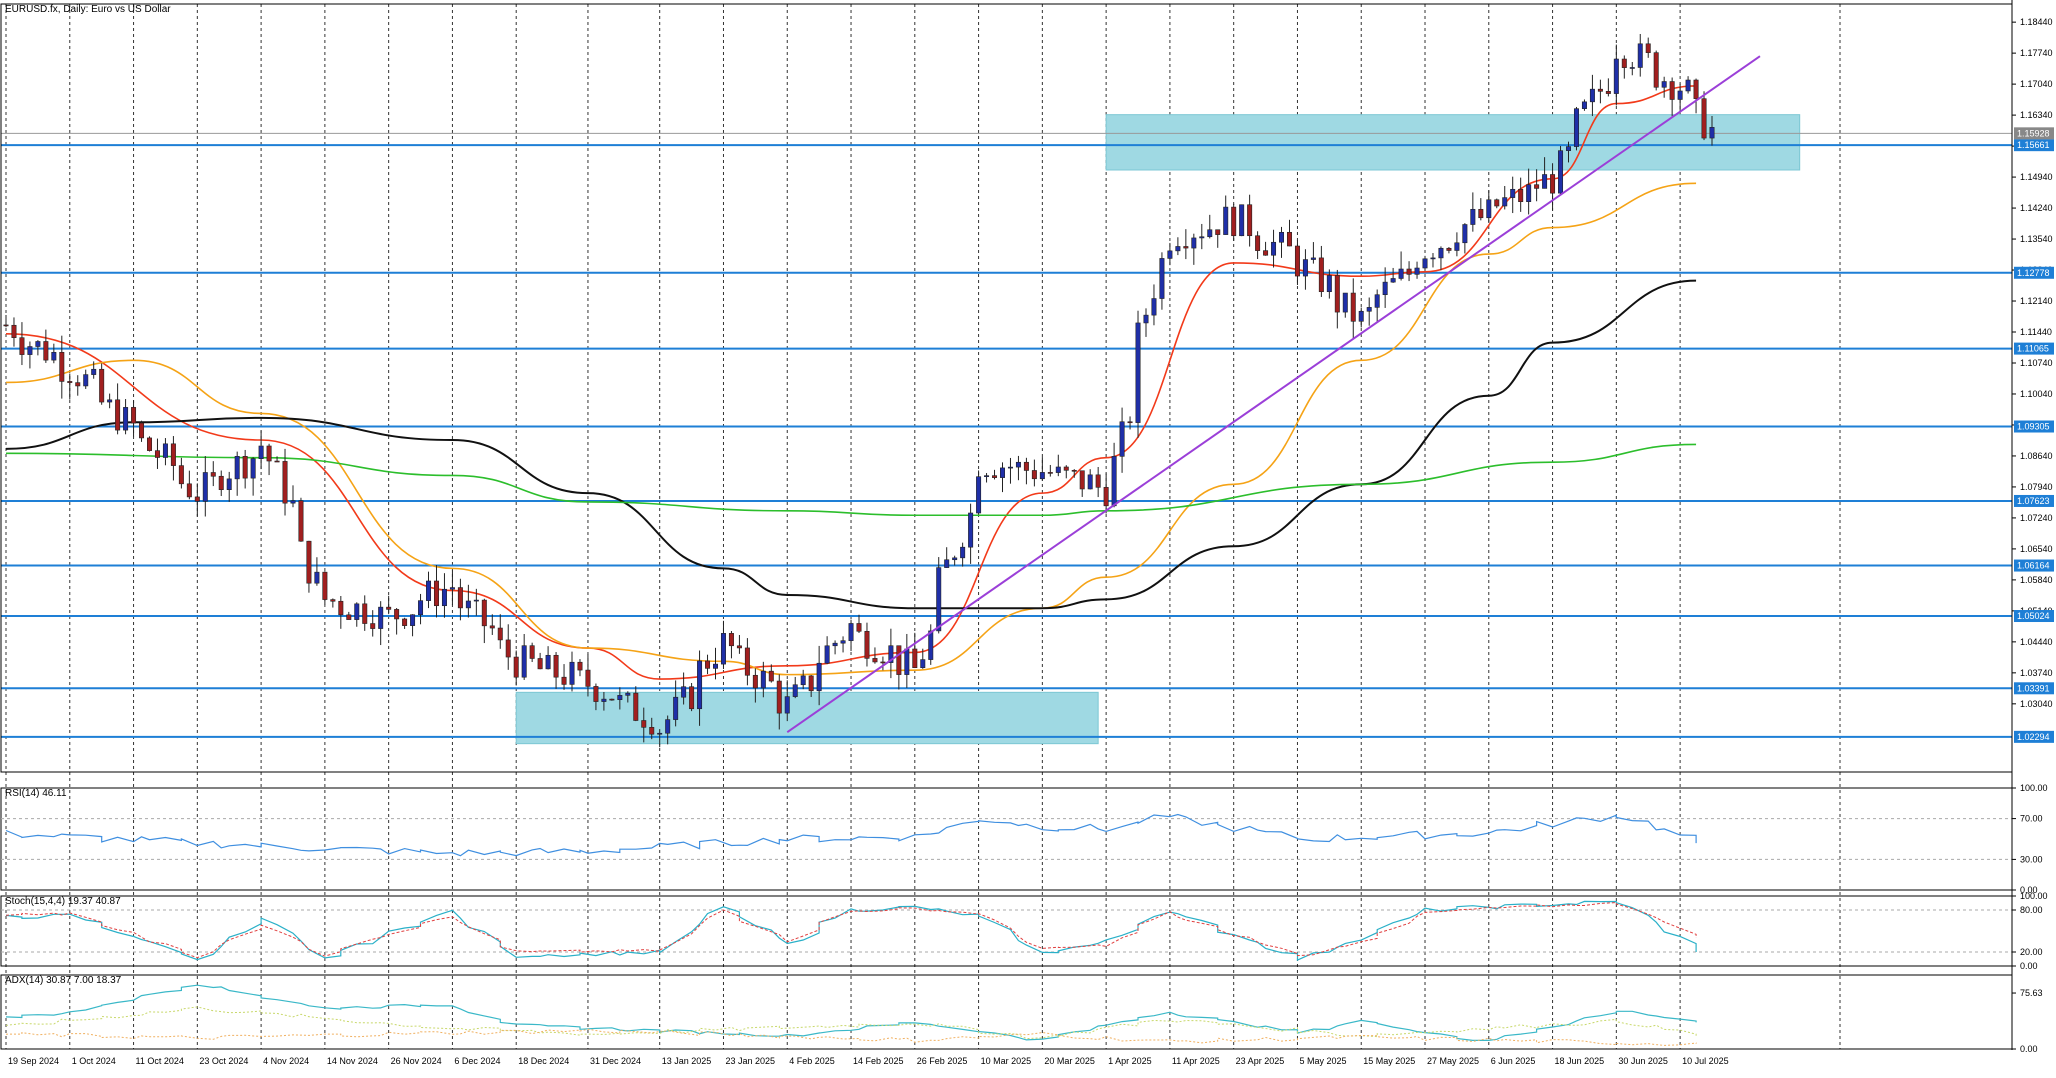  What do you see at coordinates (1322, 1061) in the screenshot?
I see `date-label: 5 May 2025` at bounding box center [1322, 1061].